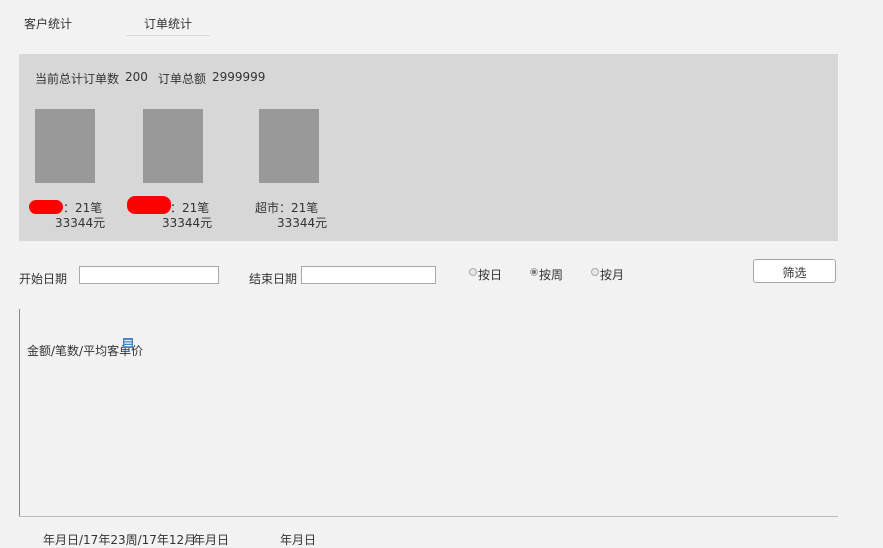 This screenshot has height=548, width=883. Describe the element at coordinates (612, 275) in the screenshot. I see `radio-label: 按月` at that location.